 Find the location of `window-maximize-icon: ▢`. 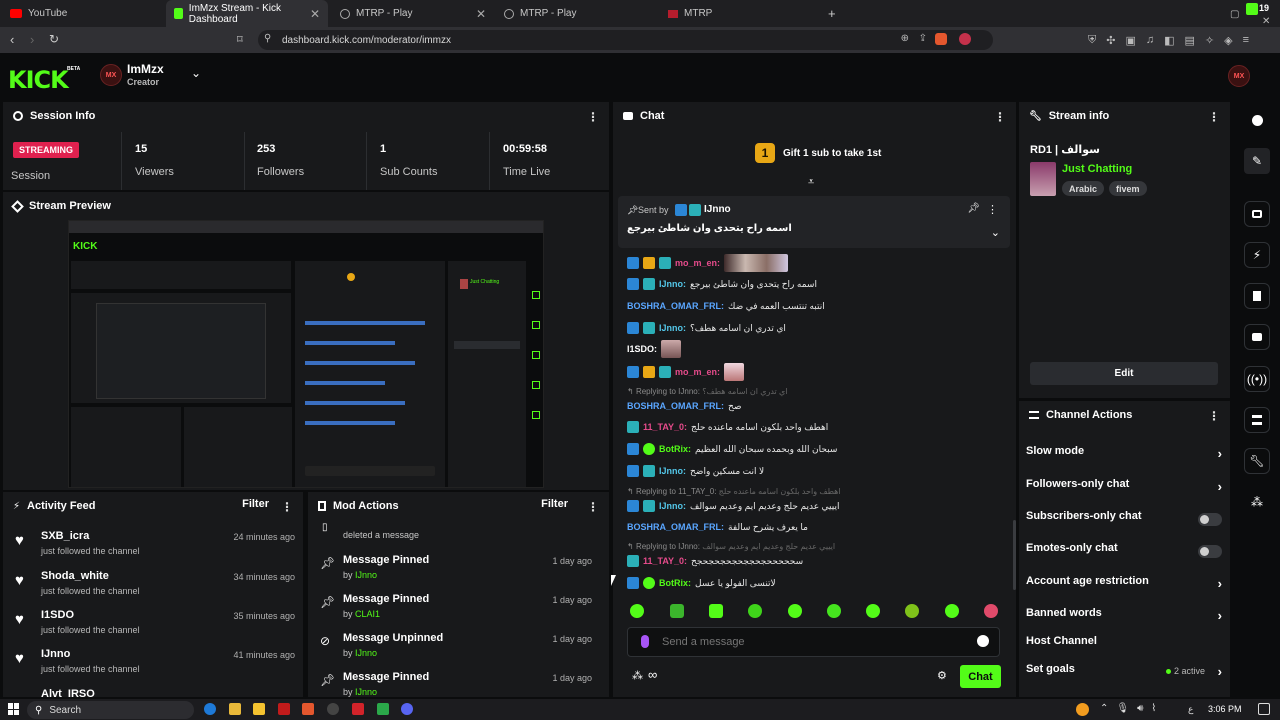

window-maximize-icon: ▢ is located at coordinates (1234, 14).